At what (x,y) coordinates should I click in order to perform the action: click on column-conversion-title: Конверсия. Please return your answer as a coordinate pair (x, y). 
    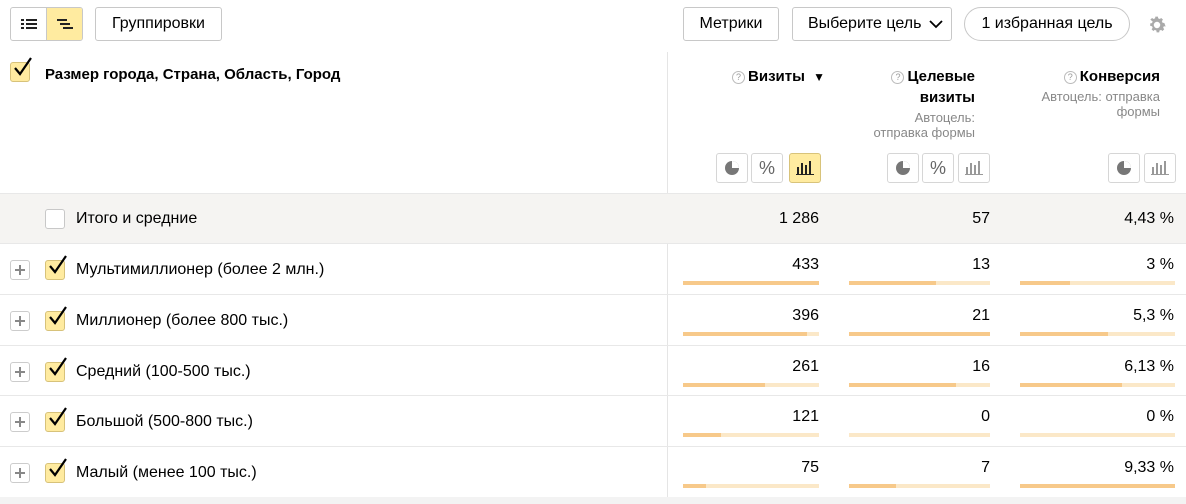
    Looking at the image, I should click on (1119, 76).